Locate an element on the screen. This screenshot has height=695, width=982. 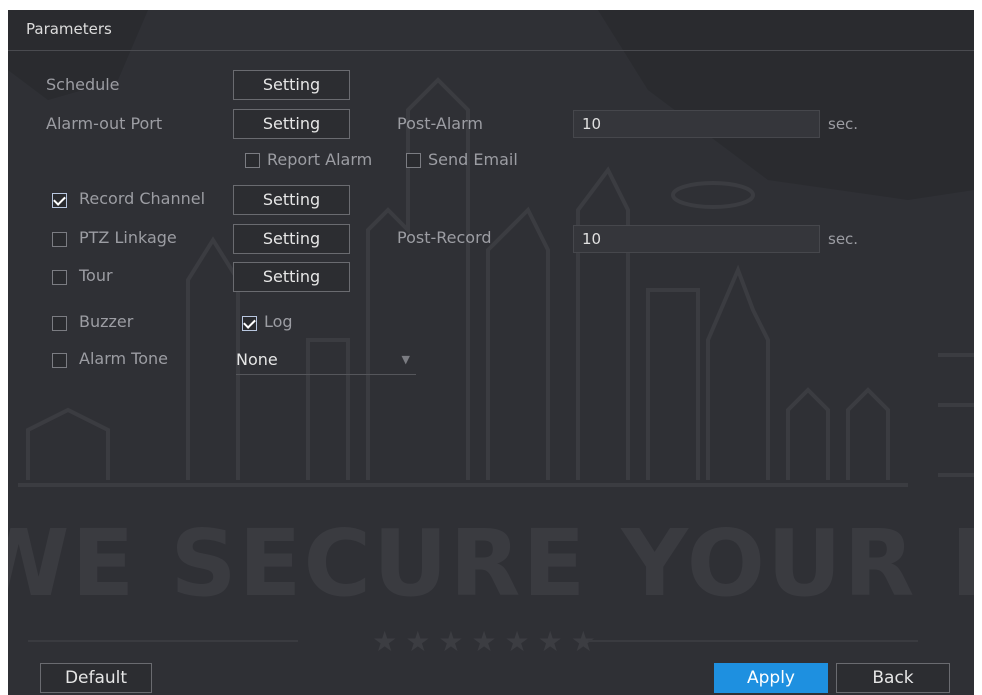
report-alarm-checkbox is located at coordinates (252, 160).